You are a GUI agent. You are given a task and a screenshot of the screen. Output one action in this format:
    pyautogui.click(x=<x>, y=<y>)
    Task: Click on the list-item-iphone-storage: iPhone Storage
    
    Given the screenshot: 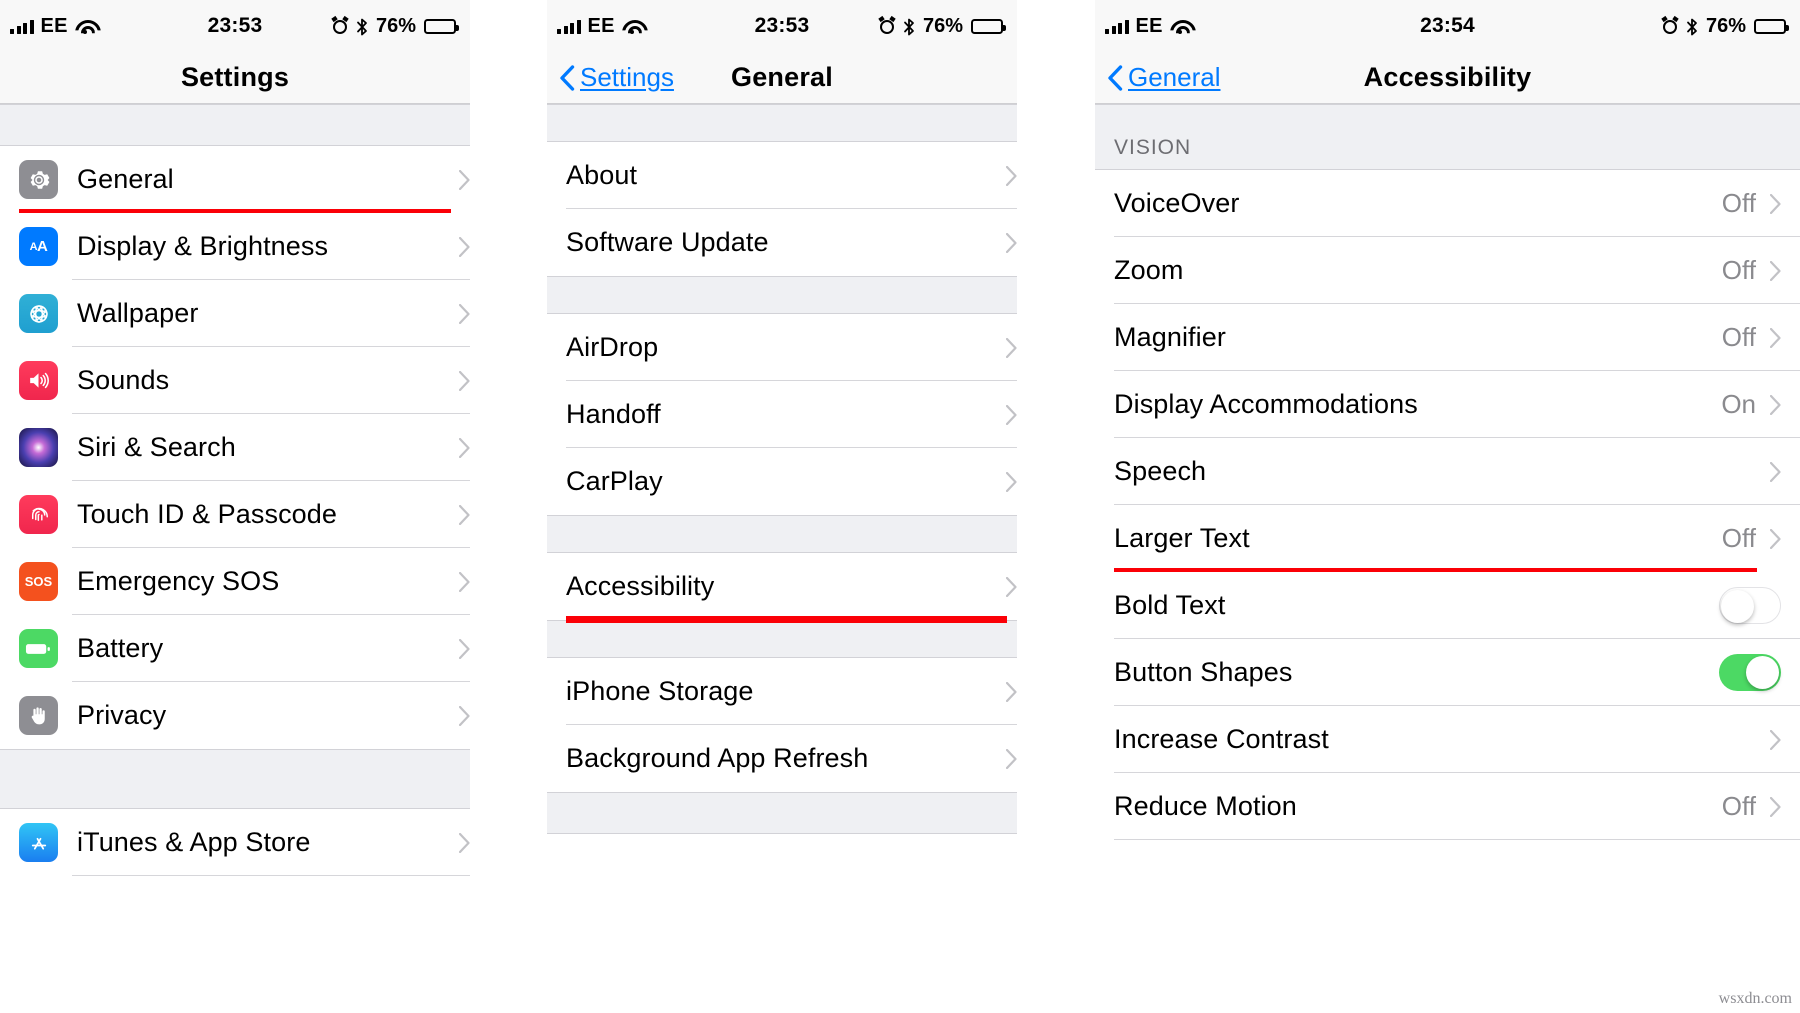 What is the action you would take?
    pyautogui.click(x=782, y=691)
    